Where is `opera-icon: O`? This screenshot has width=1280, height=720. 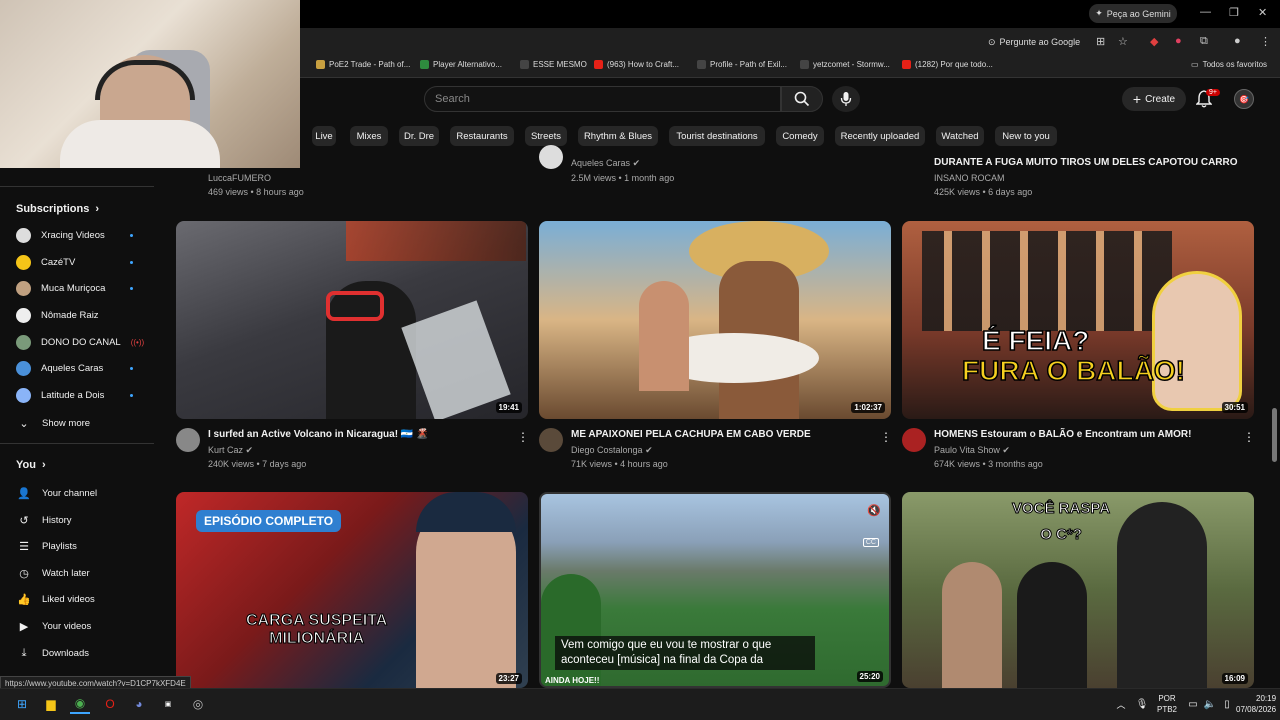
opera-icon: O is located at coordinates (110, 704).